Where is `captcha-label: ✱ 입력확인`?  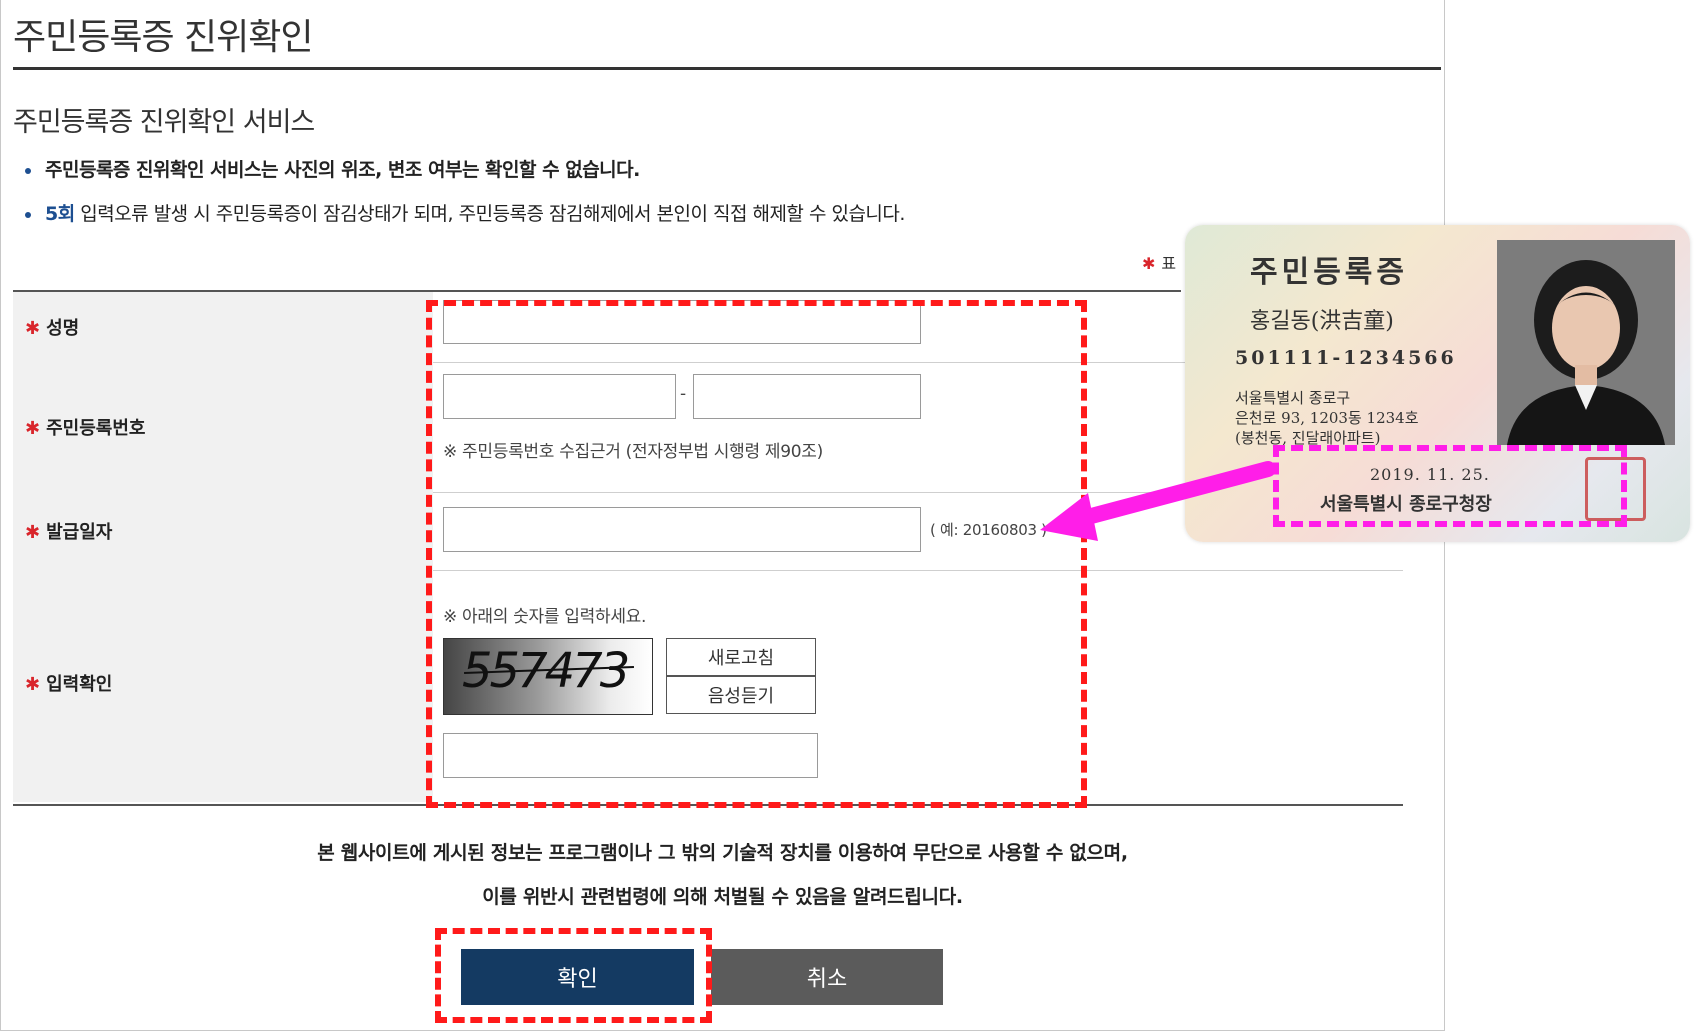
captcha-label: ✱ 입력확인 is located at coordinates (68, 683).